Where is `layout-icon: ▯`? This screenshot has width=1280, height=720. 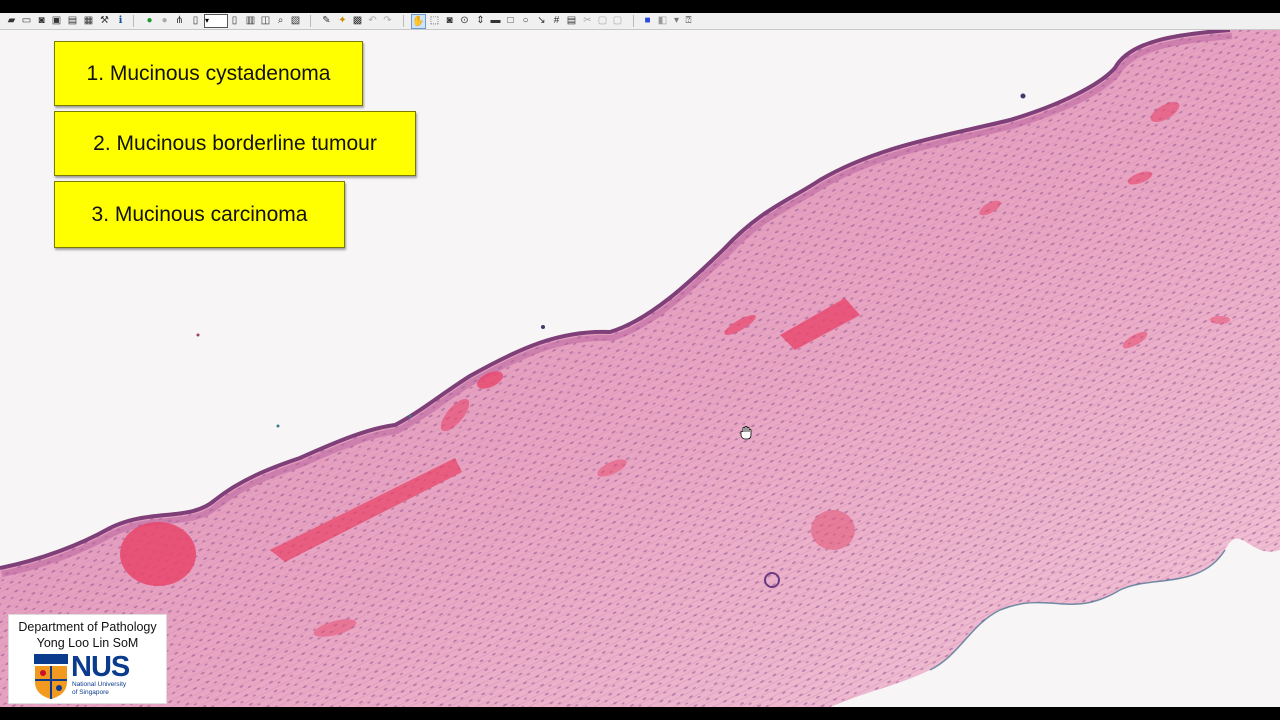
layout-icon: ▯ is located at coordinates (195, 20).